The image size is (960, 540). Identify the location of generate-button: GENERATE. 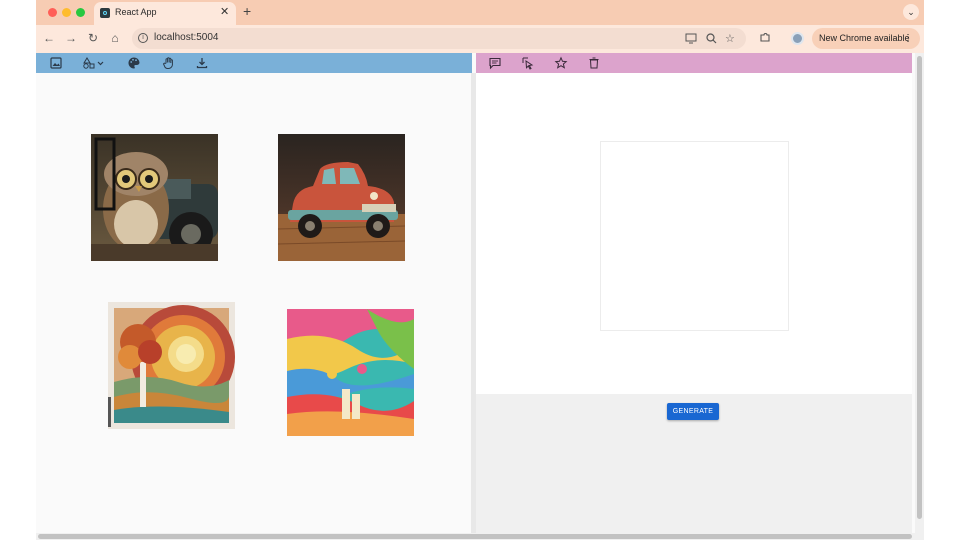
(693, 411).